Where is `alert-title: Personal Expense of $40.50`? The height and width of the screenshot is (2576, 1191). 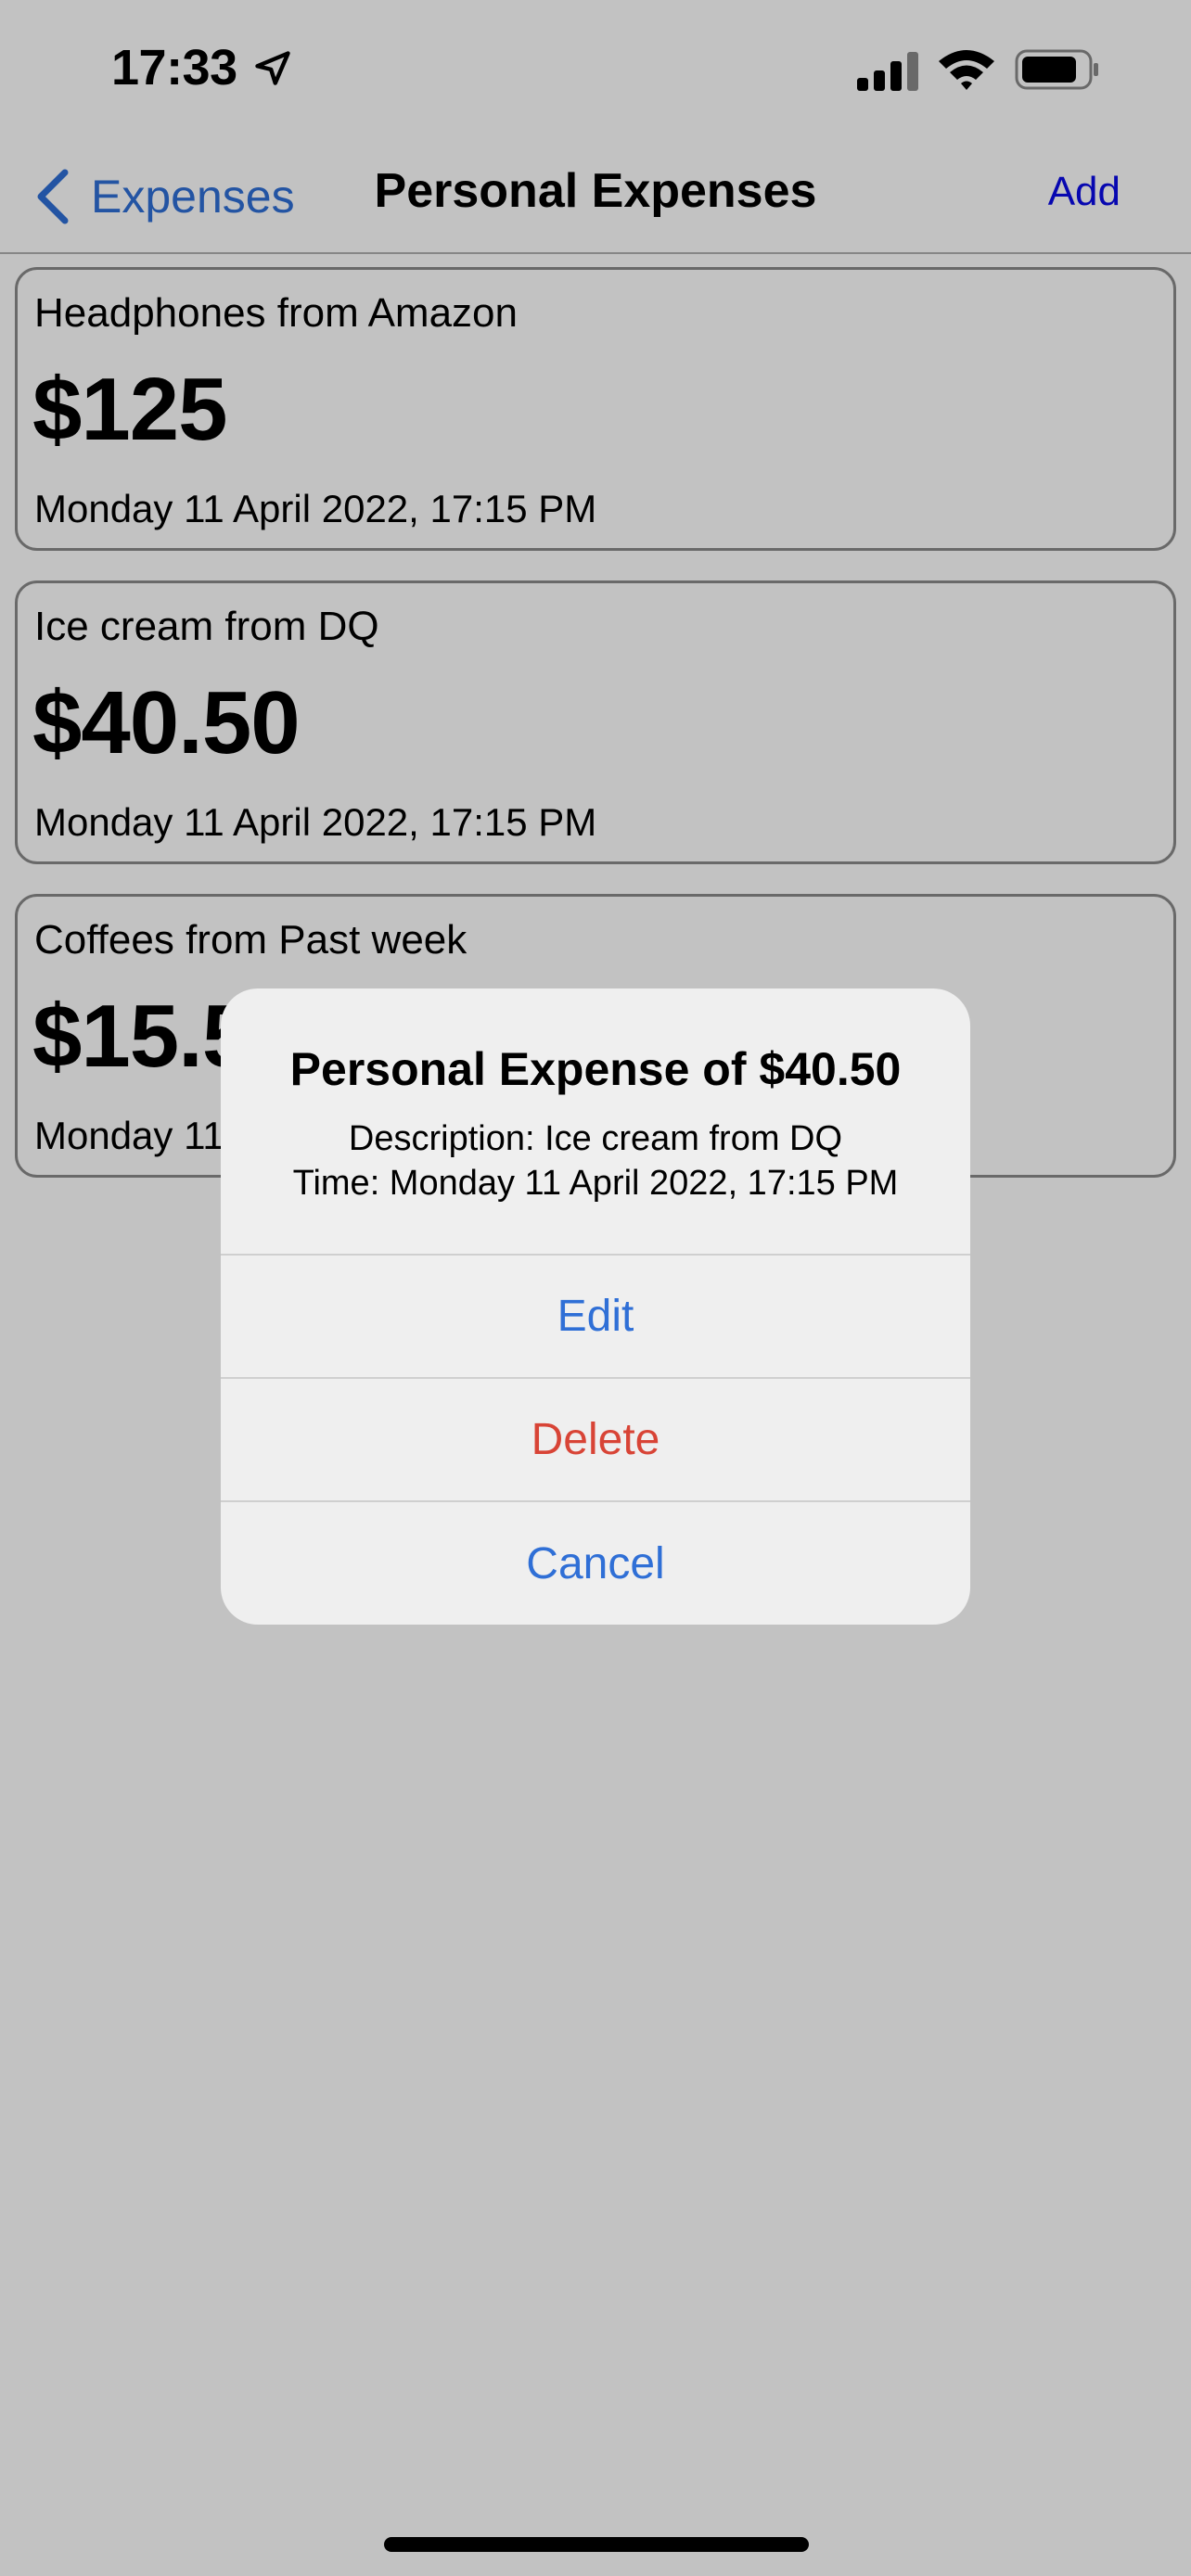
alert-title: Personal Expense of $40.50 is located at coordinates (595, 1069).